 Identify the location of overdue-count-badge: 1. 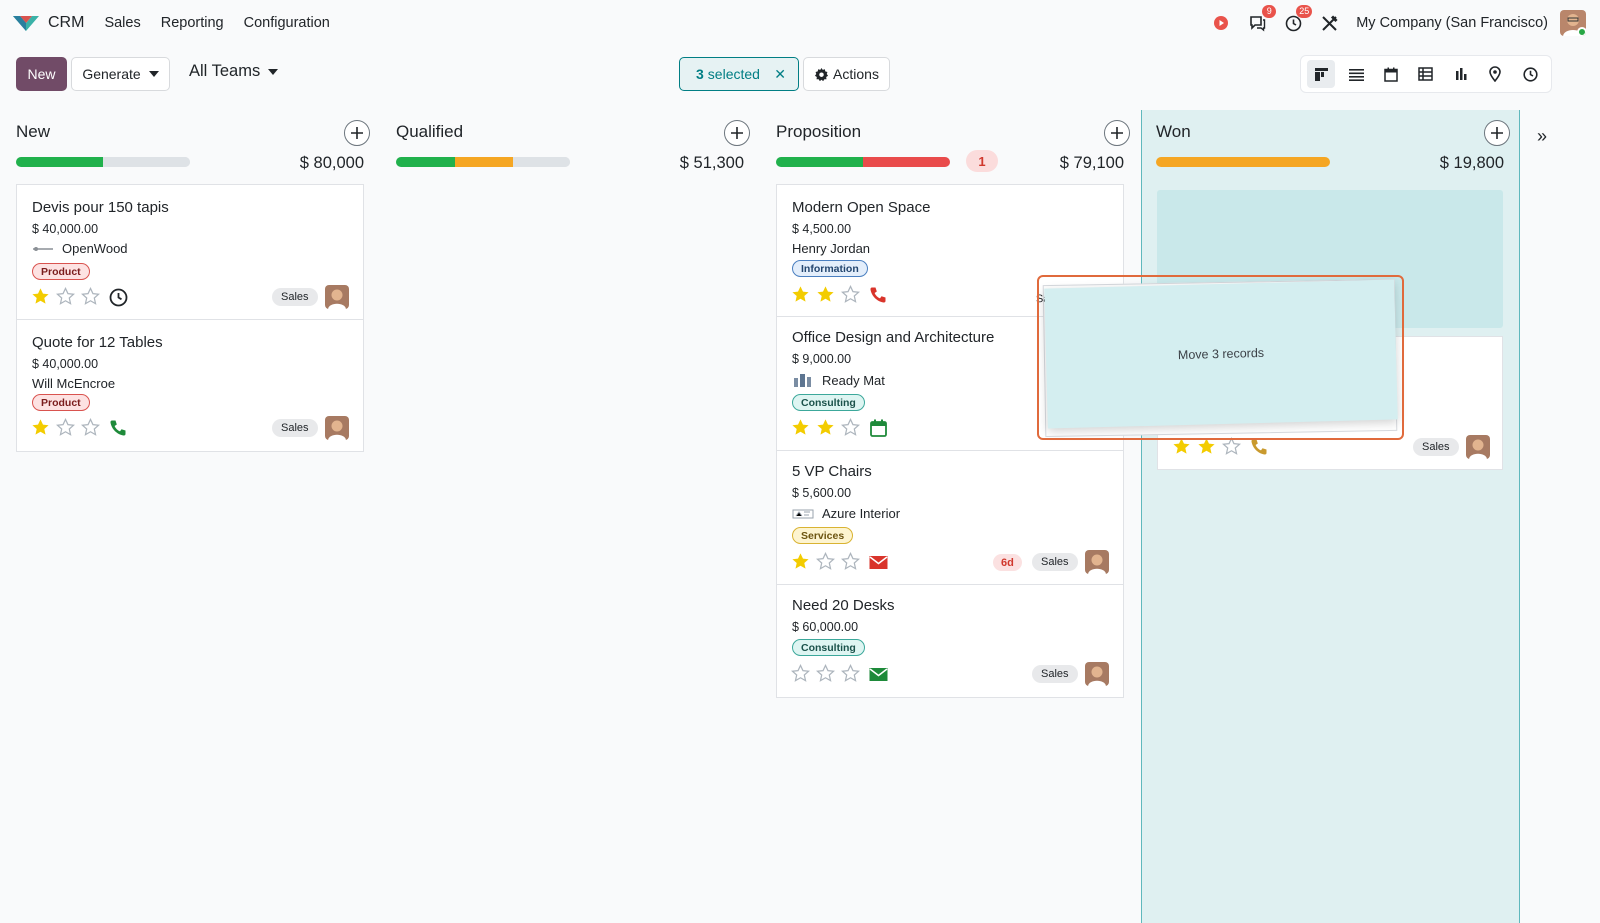
(982, 161).